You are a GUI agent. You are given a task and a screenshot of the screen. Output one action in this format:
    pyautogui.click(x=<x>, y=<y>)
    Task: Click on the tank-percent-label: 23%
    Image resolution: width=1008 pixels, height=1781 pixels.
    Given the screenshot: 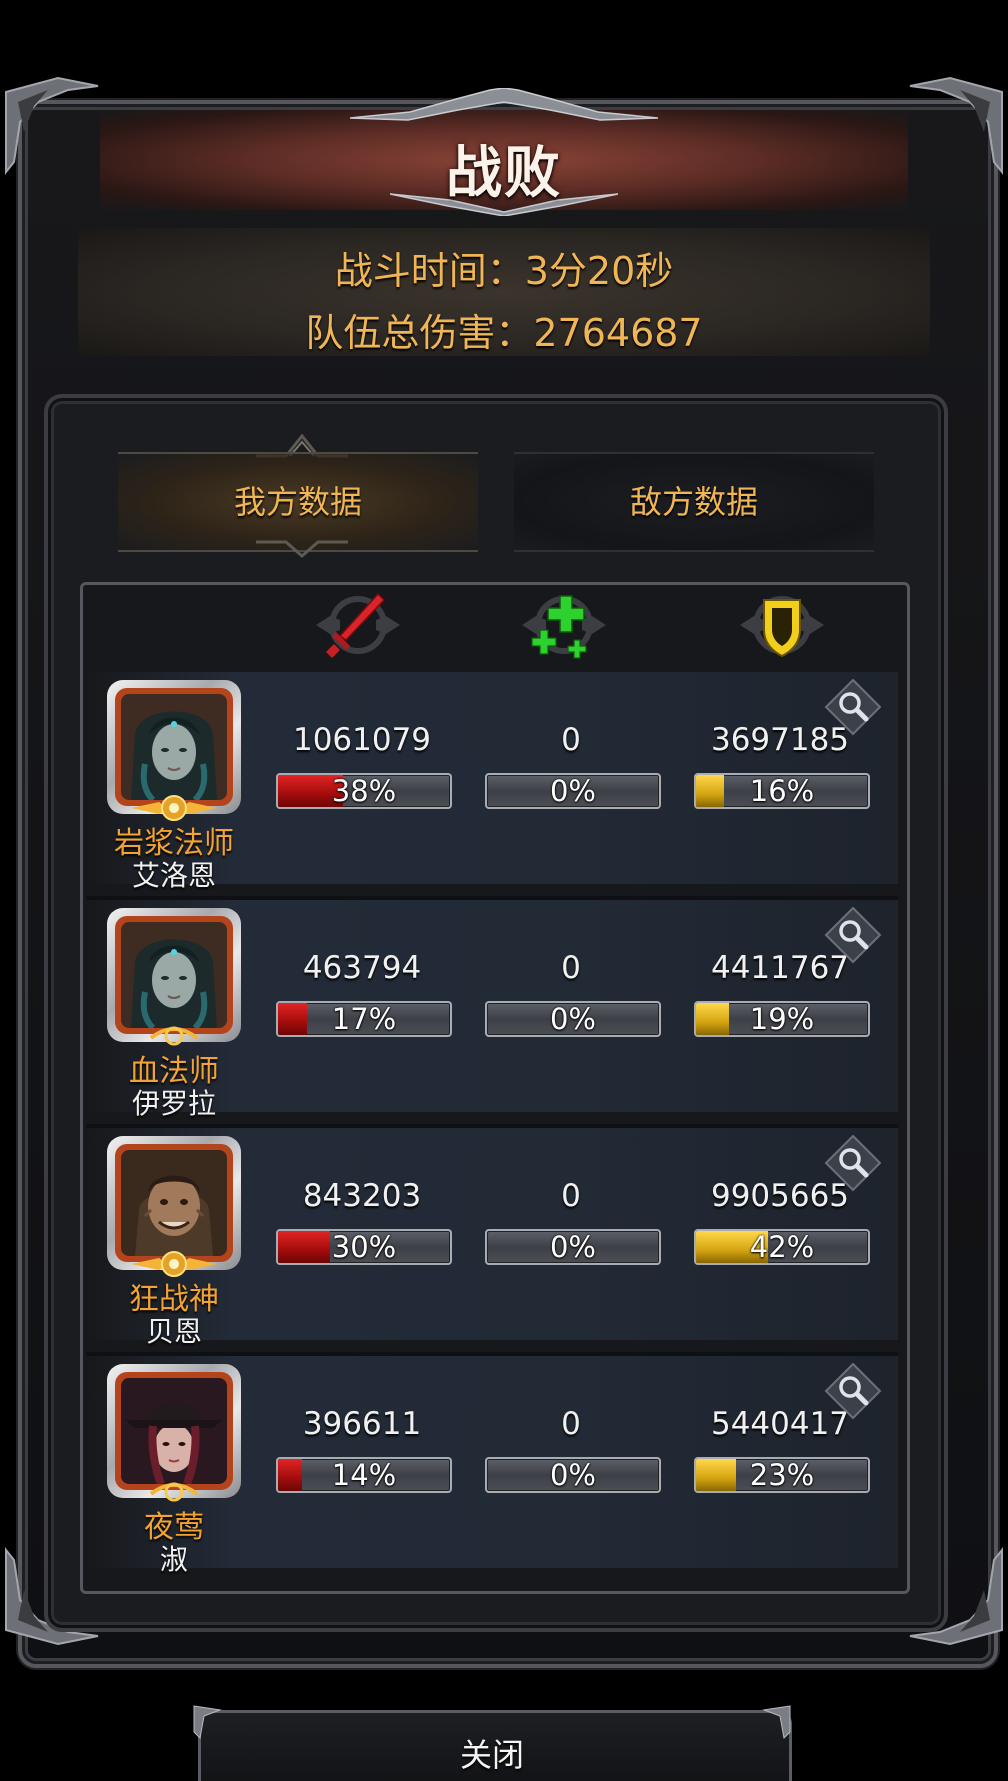 What is the action you would take?
    pyautogui.click(x=782, y=1475)
    